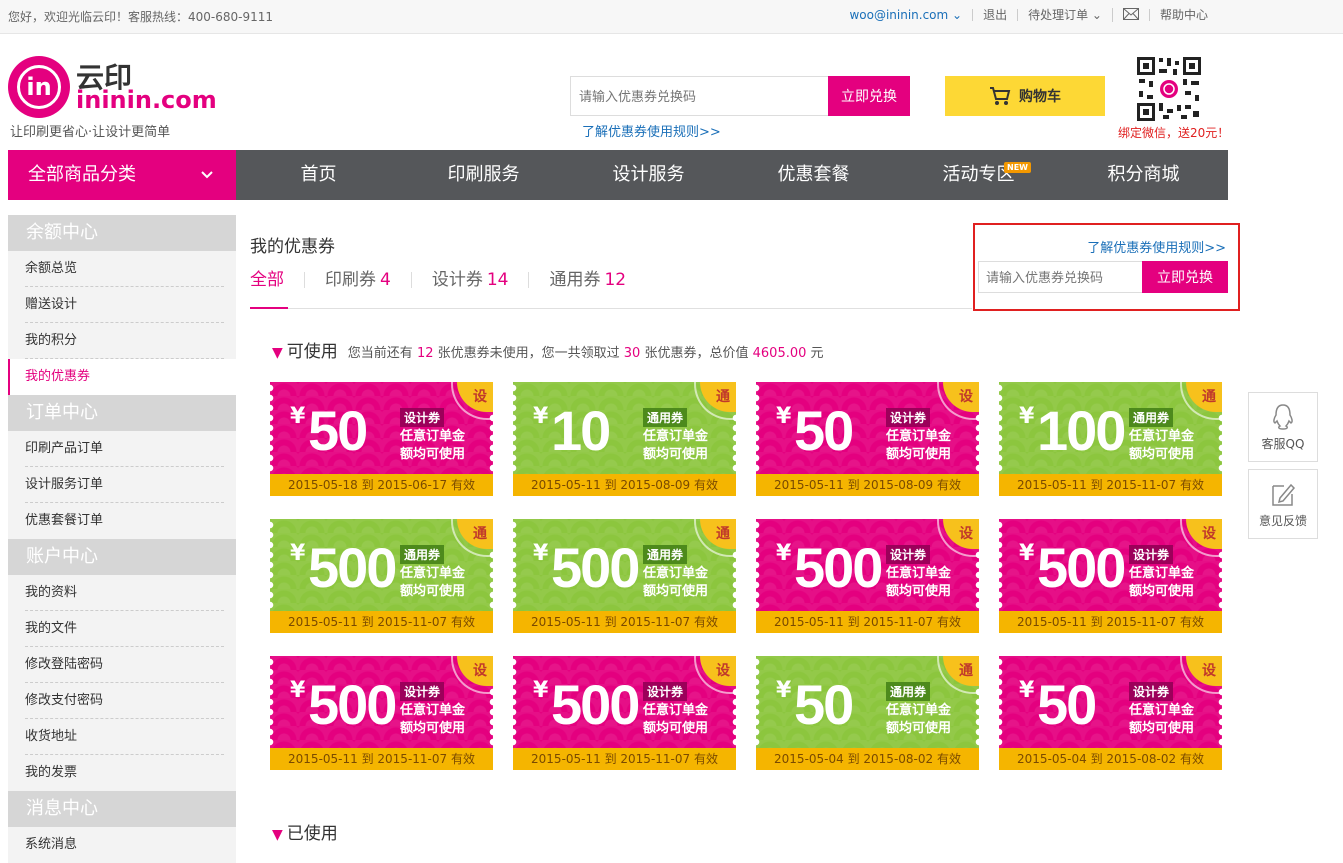 This screenshot has height=863, width=1343. What do you see at coordinates (122, 175) in the screenshot?
I see `all-categories-menu: 全部商品分类` at bounding box center [122, 175].